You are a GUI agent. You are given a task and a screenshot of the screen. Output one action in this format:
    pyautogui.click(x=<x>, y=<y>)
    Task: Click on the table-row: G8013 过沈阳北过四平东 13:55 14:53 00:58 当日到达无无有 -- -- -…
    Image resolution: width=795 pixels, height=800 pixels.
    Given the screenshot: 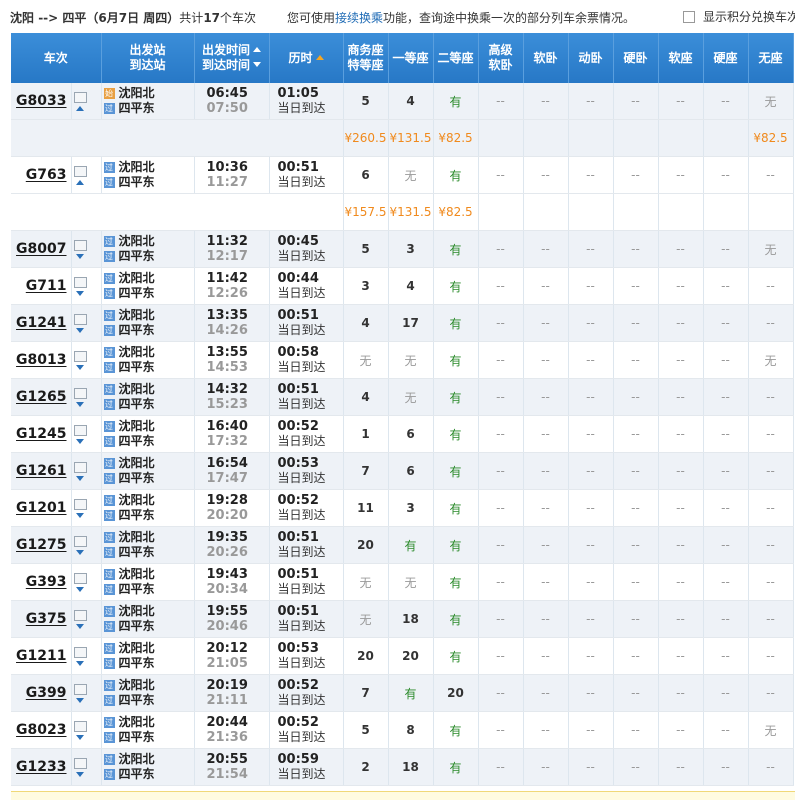 What is the action you would take?
    pyautogui.click(x=402, y=360)
    